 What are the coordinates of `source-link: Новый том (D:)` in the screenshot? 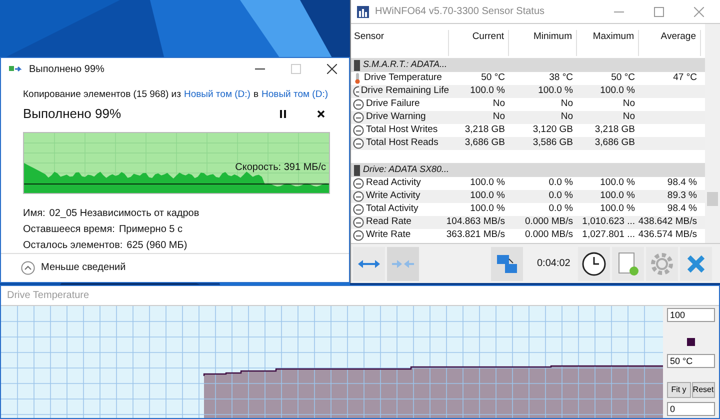 It's located at (217, 95).